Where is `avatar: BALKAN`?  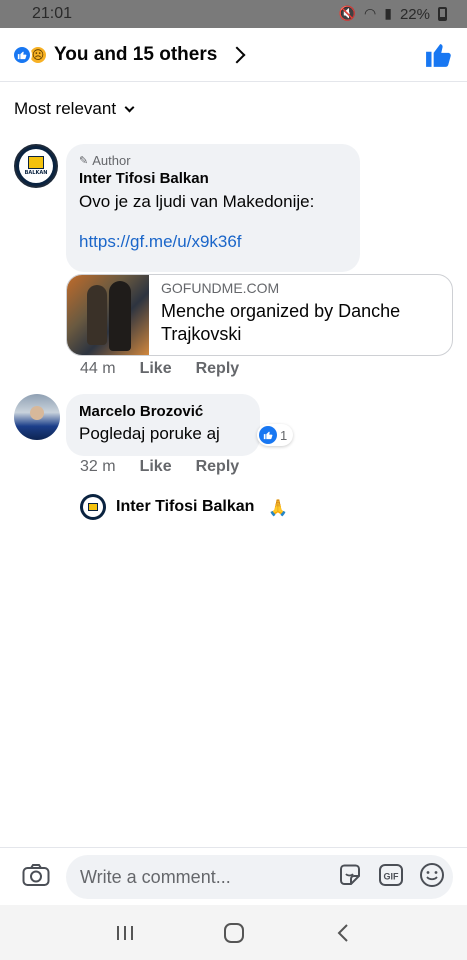
avatar: BALKAN is located at coordinates (36, 166).